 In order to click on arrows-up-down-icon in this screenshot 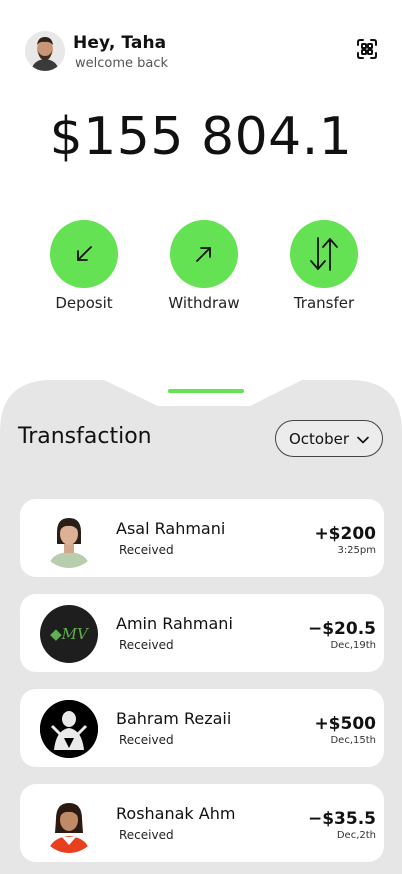, I will do `click(324, 254)`.